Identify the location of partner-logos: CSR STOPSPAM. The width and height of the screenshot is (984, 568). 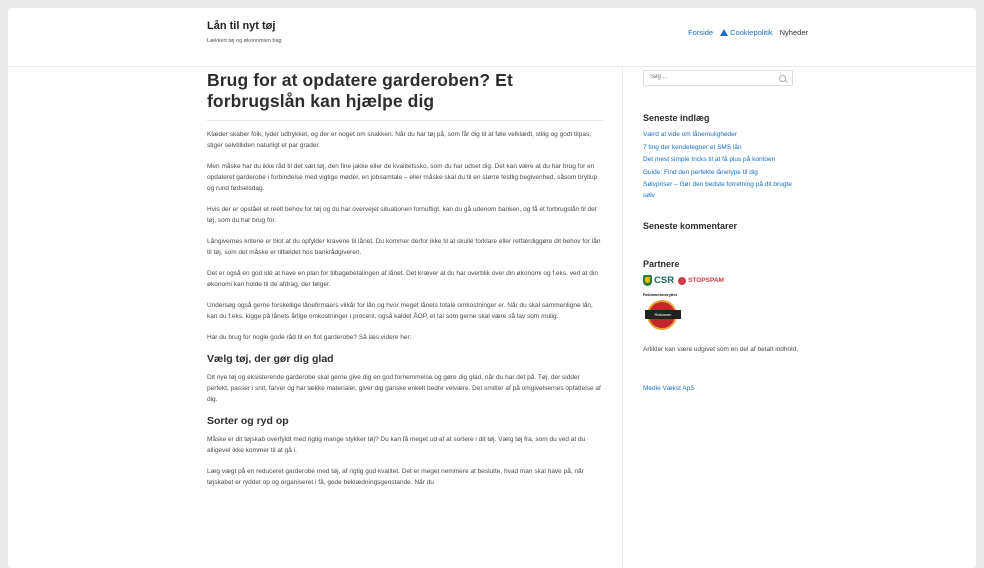
(720, 280).